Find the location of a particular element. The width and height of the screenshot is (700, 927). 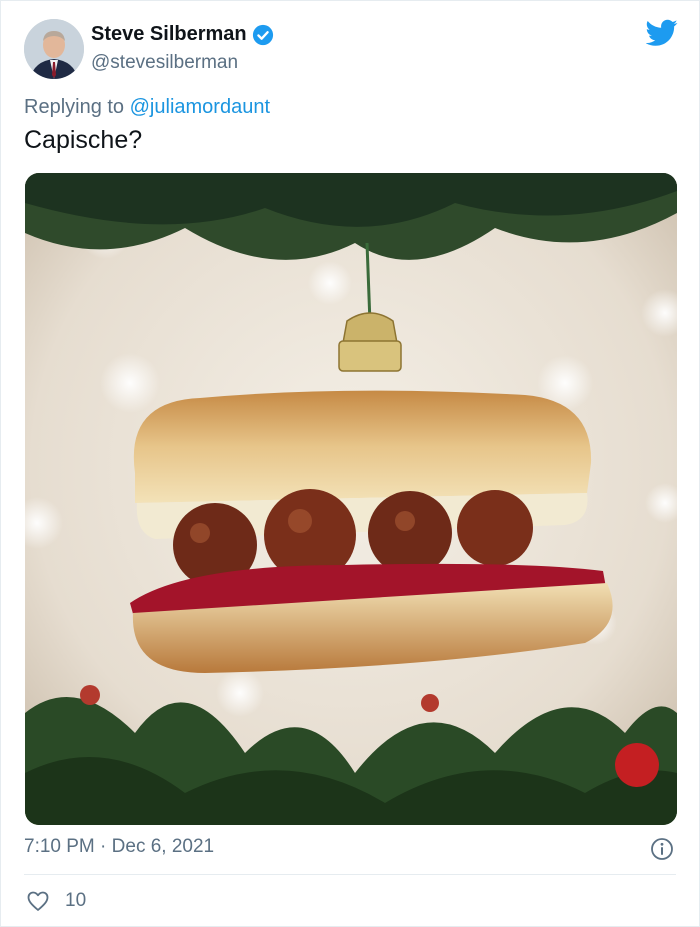

tweet-timestamp: 7:10 PM · Dec 6, 2021 is located at coordinates (119, 847).